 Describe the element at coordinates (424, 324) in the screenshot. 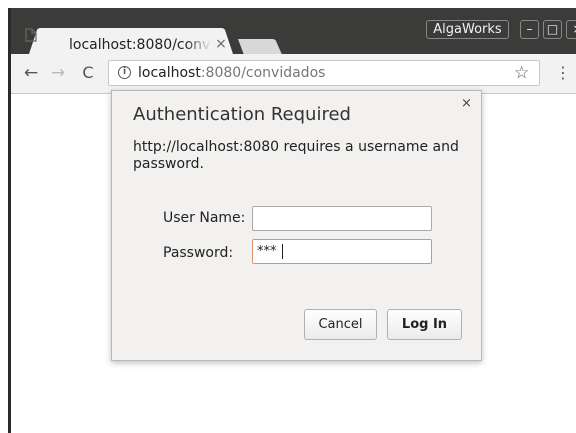

I see `login-button: Log In` at that location.